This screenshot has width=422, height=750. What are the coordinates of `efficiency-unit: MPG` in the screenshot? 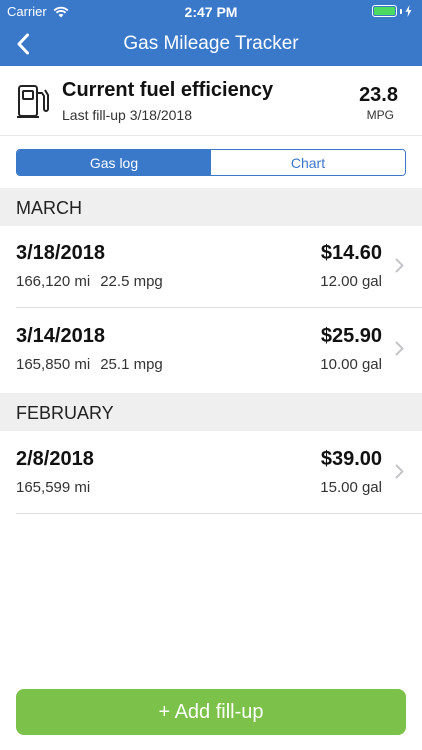 It's located at (380, 115).